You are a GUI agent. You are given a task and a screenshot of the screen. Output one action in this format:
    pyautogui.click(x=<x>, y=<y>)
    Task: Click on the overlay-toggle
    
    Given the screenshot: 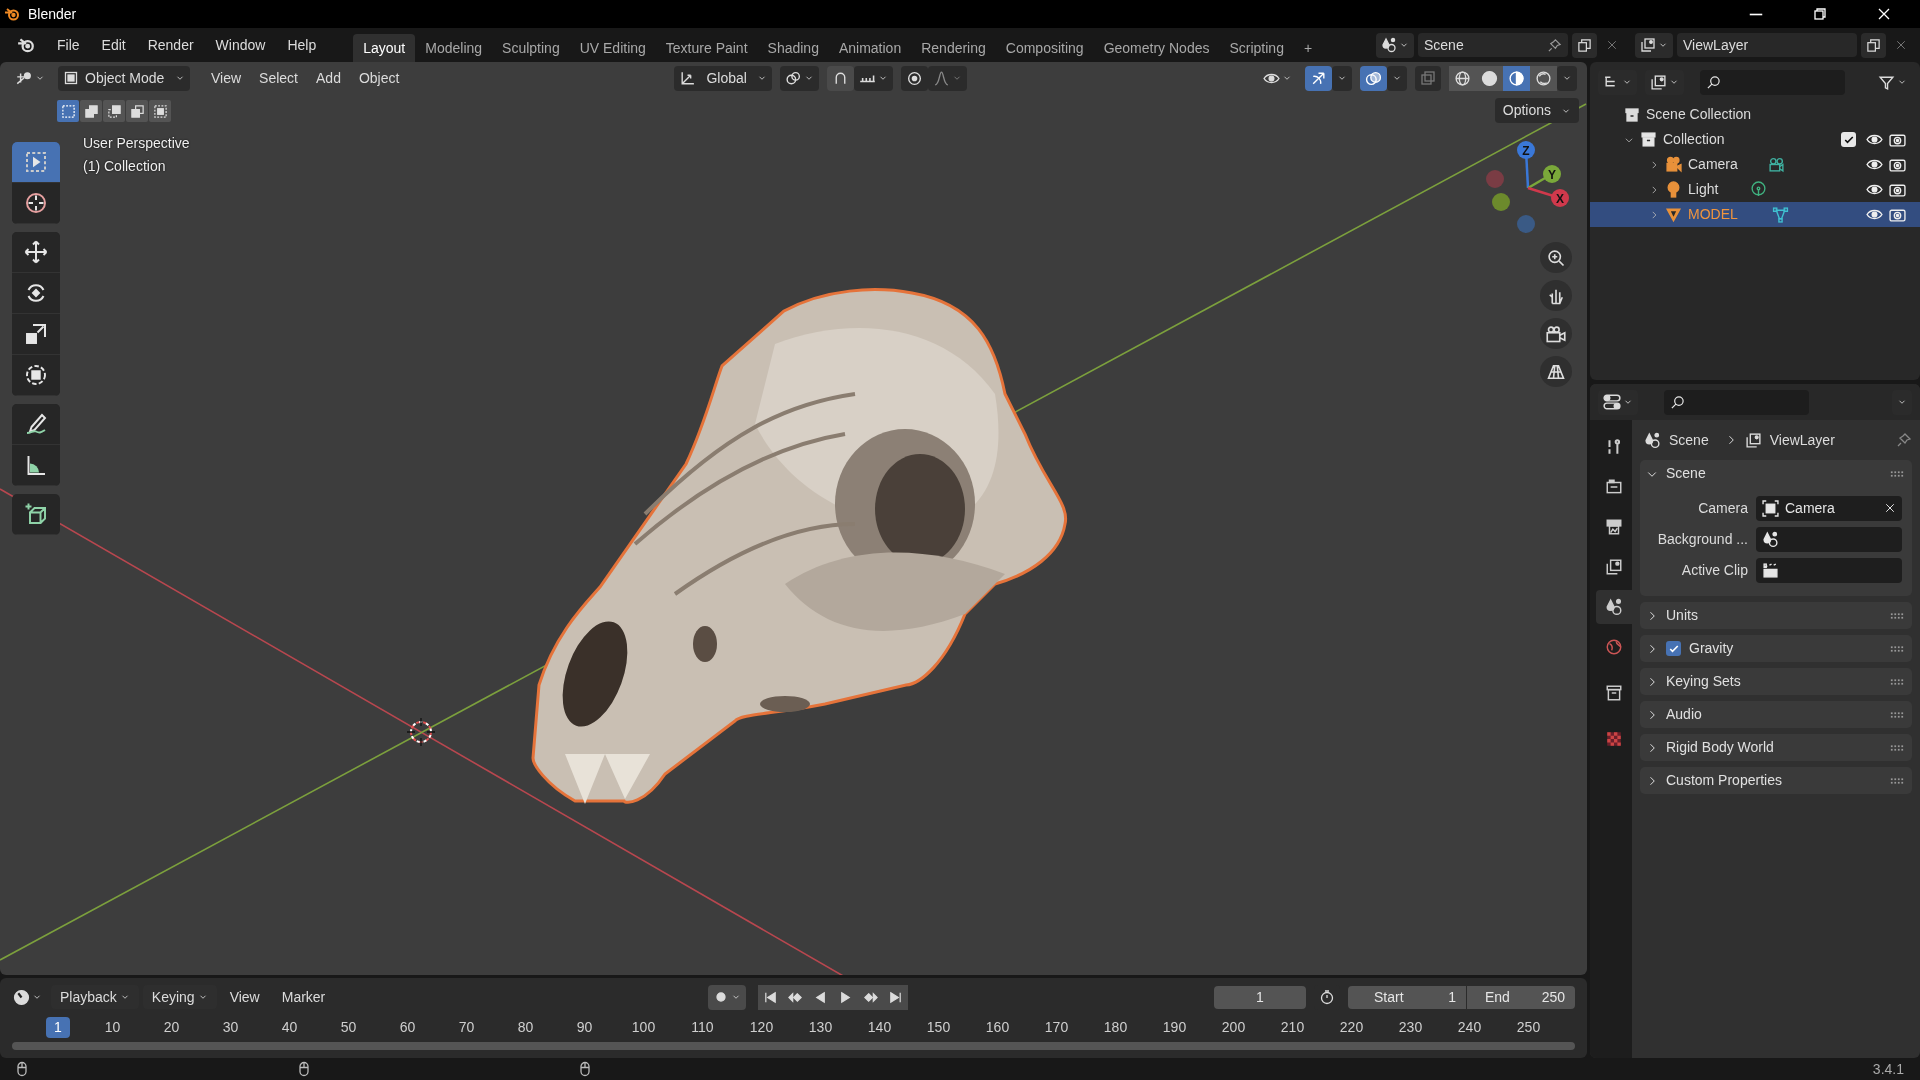 What is the action you would take?
    pyautogui.click(x=1373, y=78)
    